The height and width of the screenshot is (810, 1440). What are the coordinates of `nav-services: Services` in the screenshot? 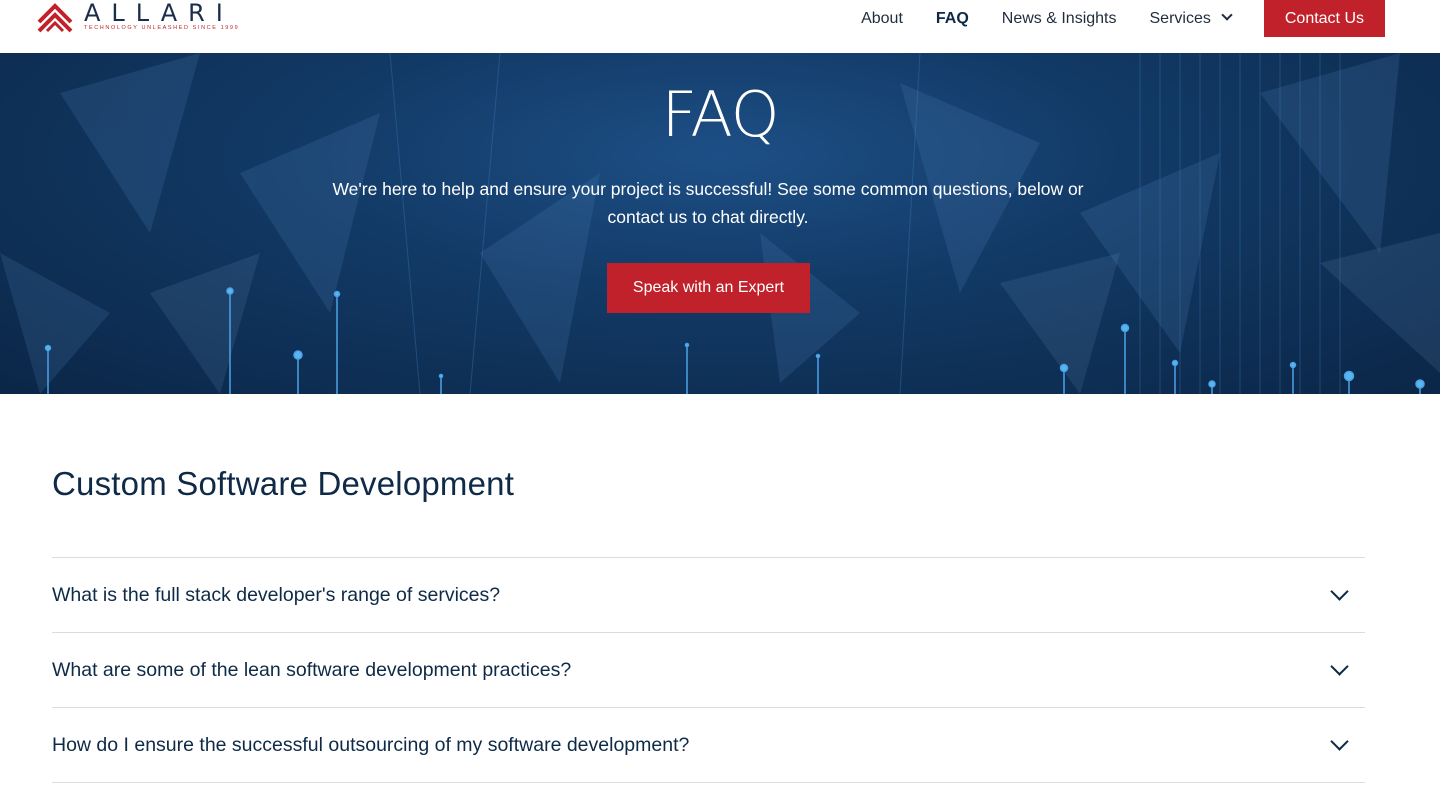 It's located at (1191, 18).